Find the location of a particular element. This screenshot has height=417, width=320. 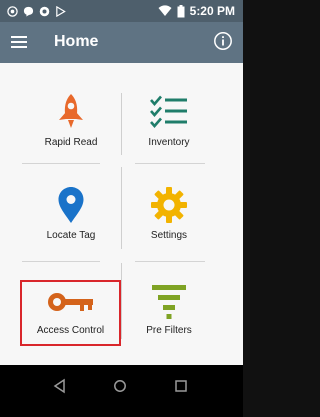

rocket-icon is located at coordinates (71, 111).